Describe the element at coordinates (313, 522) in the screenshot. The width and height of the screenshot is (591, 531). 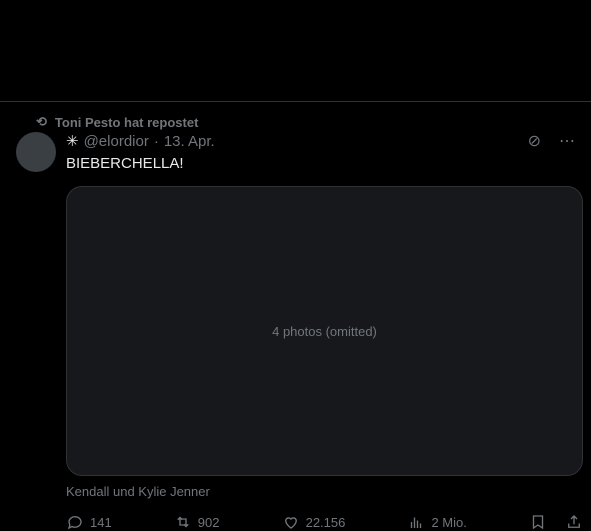
I see `like-button: 22.156` at that location.